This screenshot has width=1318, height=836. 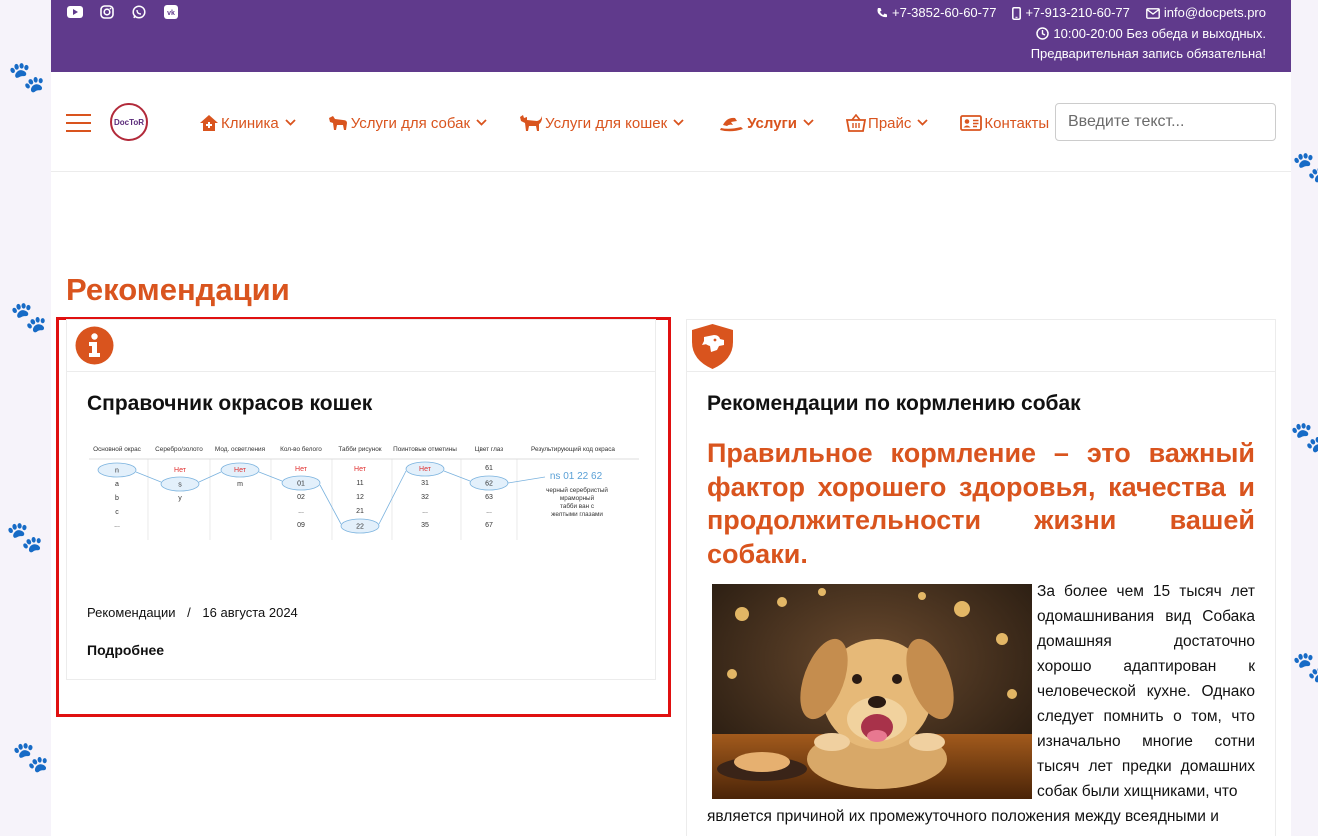 I want to click on appointment-notice: Предварительная запись обязательна!, so click(x=1148, y=53).